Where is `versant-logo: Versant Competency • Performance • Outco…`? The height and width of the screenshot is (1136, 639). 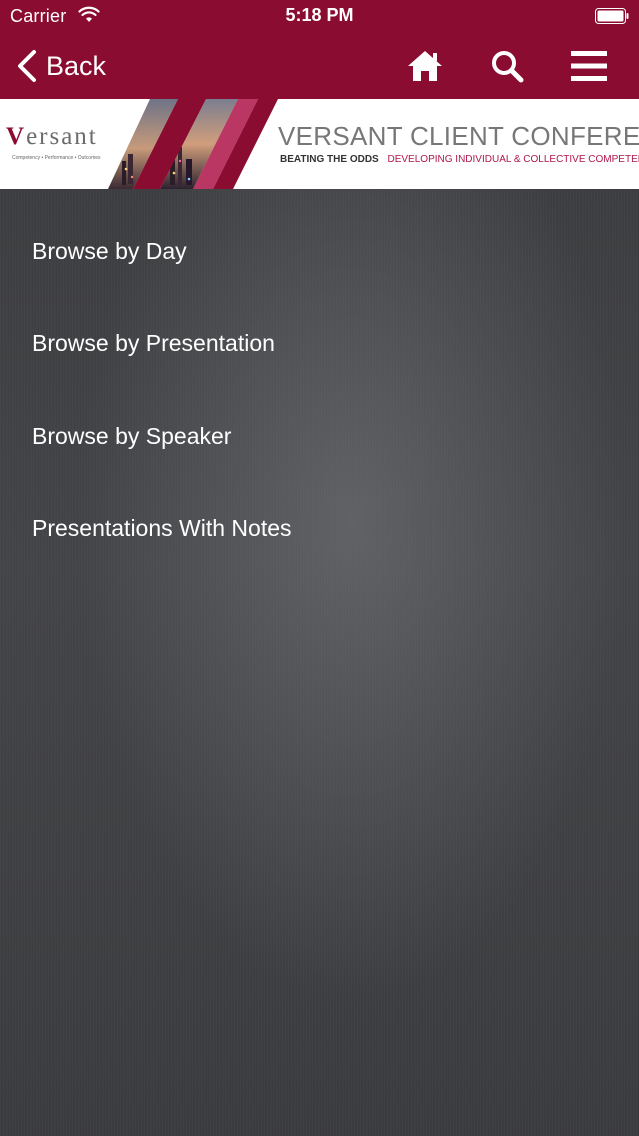
versant-logo: Versant Competency • Performance • Outco… is located at coordinates (60, 145).